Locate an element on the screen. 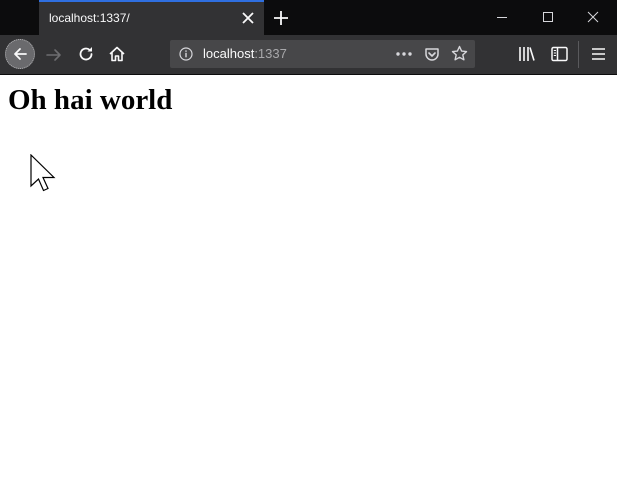 The width and height of the screenshot is (617, 483). back-button is located at coordinates (20, 54).